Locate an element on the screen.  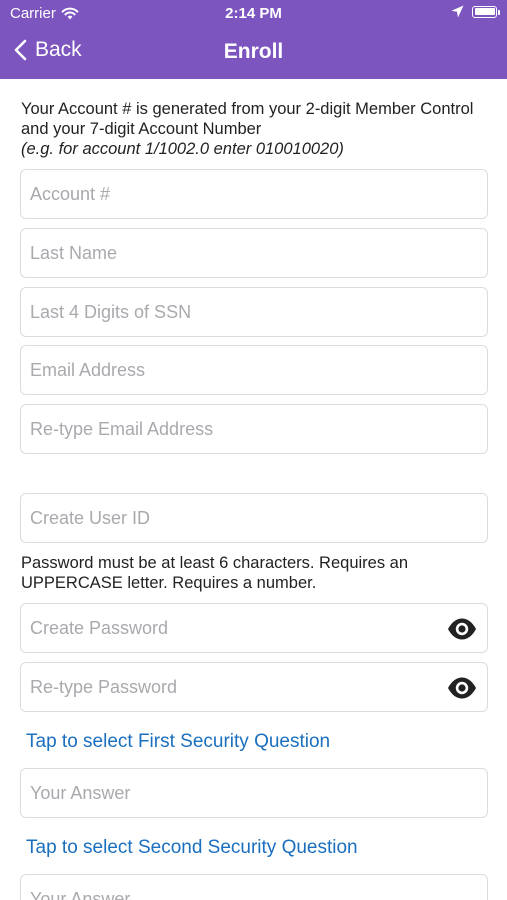
status-bar: Carrier 2:14 PM is located at coordinates (253, 14).